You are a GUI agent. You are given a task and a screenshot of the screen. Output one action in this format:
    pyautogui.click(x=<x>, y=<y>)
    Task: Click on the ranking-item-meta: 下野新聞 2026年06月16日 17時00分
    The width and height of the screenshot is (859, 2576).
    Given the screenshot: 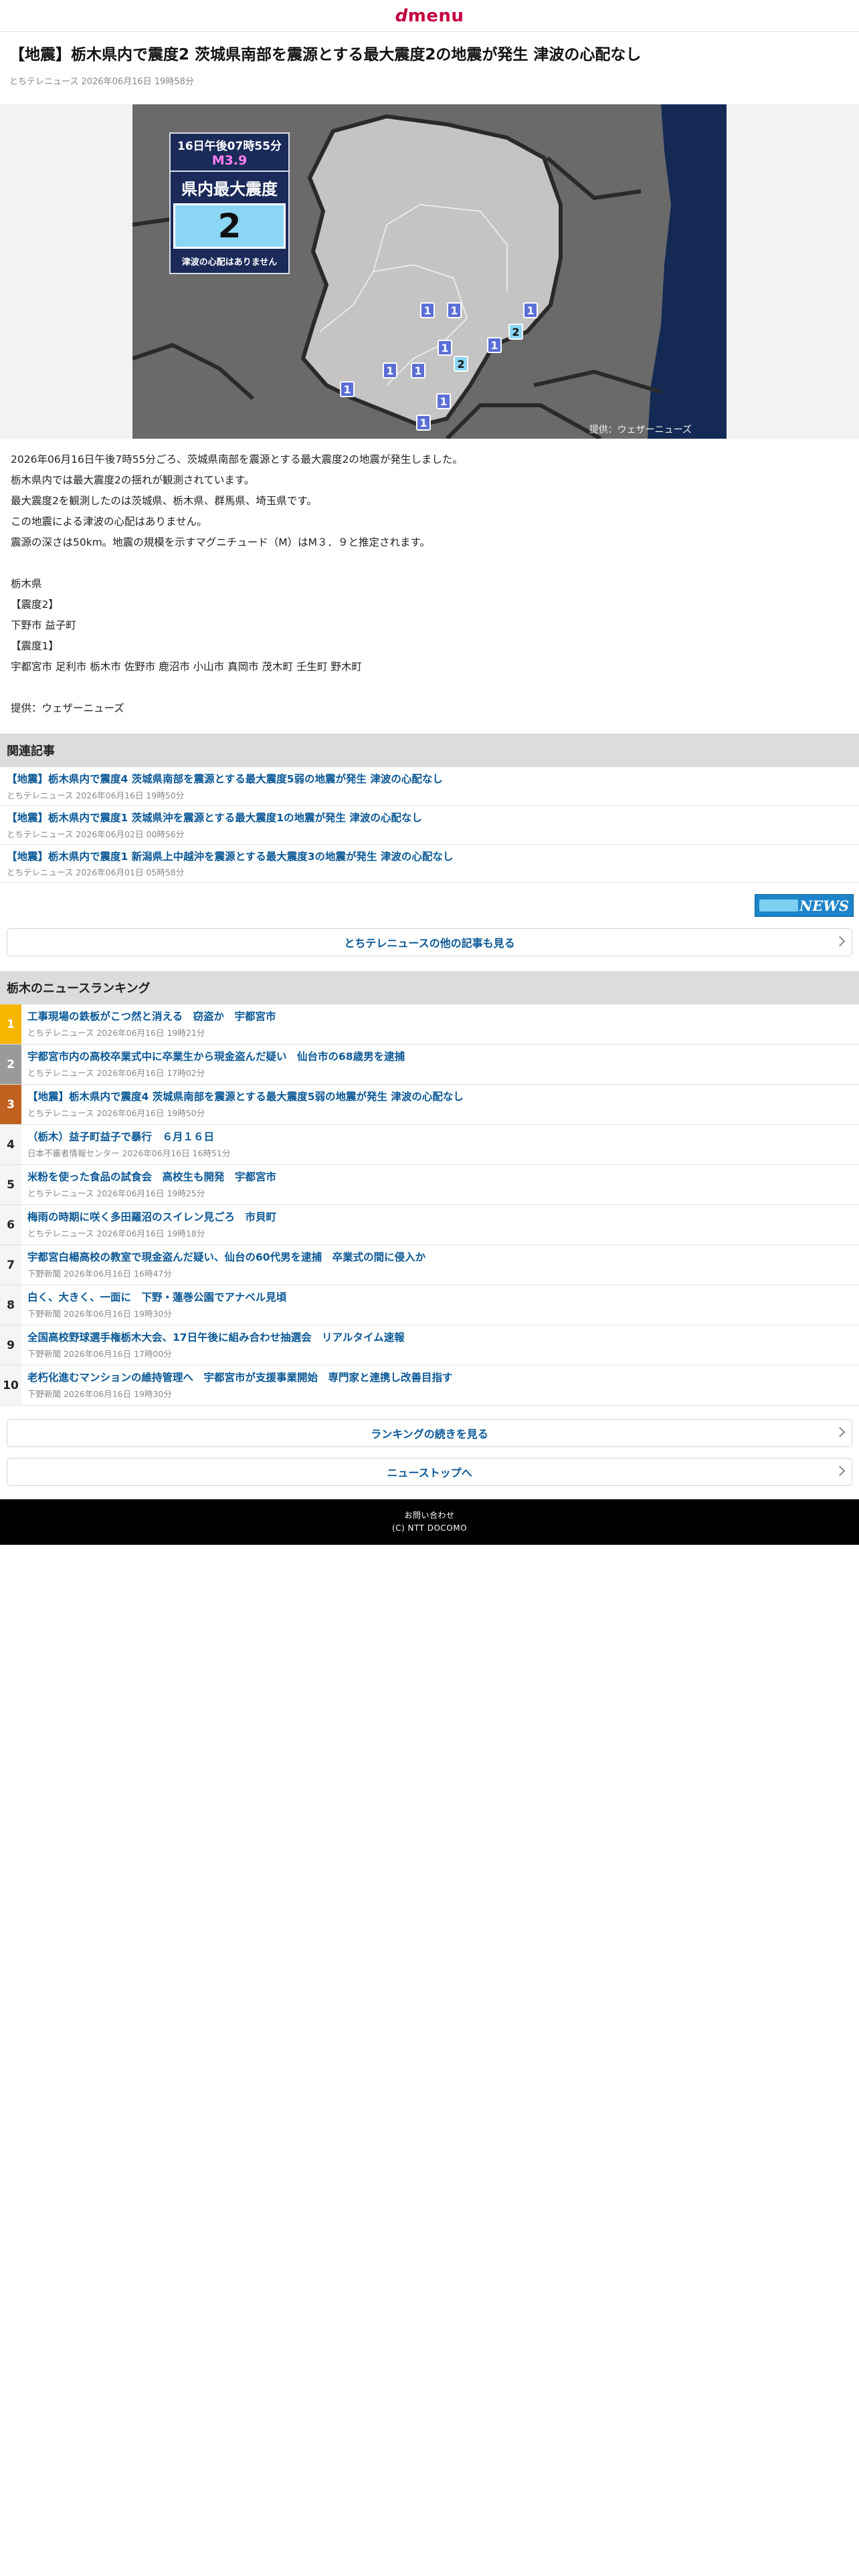 What is the action you would take?
    pyautogui.click(x=99, y=1354)
    